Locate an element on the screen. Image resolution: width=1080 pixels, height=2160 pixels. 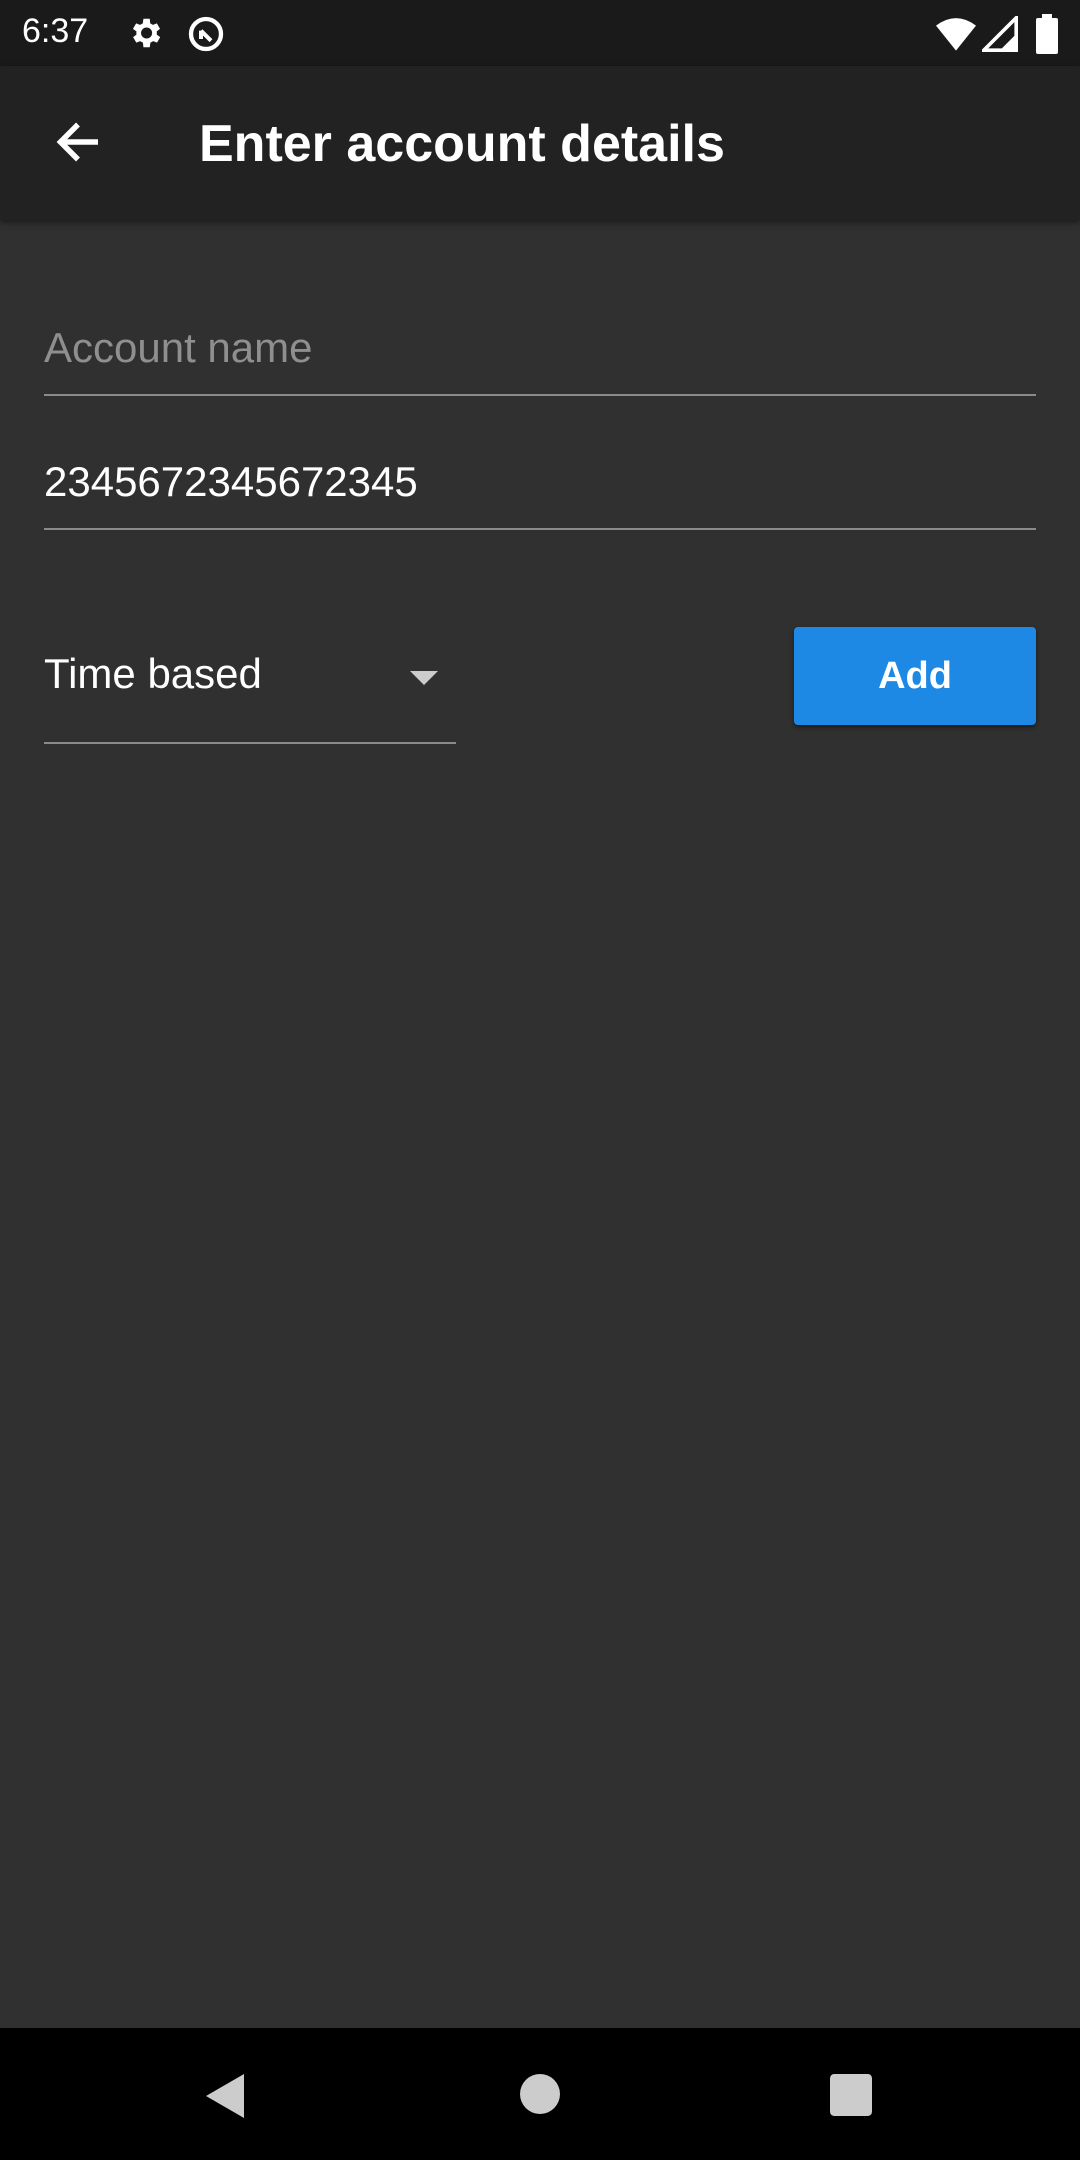
nav-recents-icon is located at coordinates (851, 2095).